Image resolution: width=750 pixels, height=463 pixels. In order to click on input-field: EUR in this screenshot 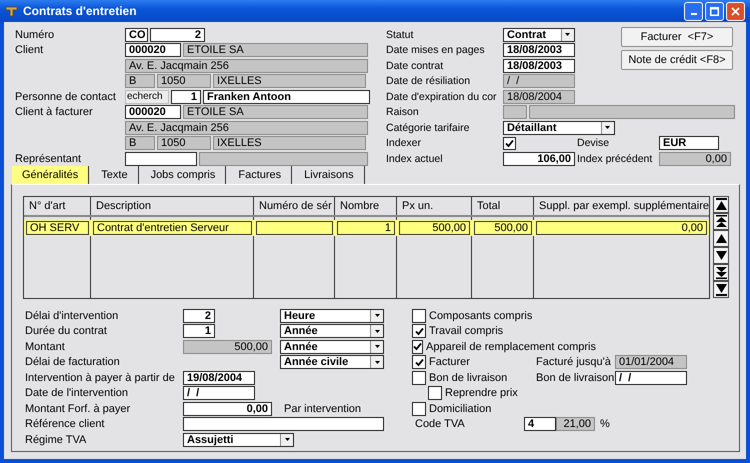, I will do `click(688, 143)`.